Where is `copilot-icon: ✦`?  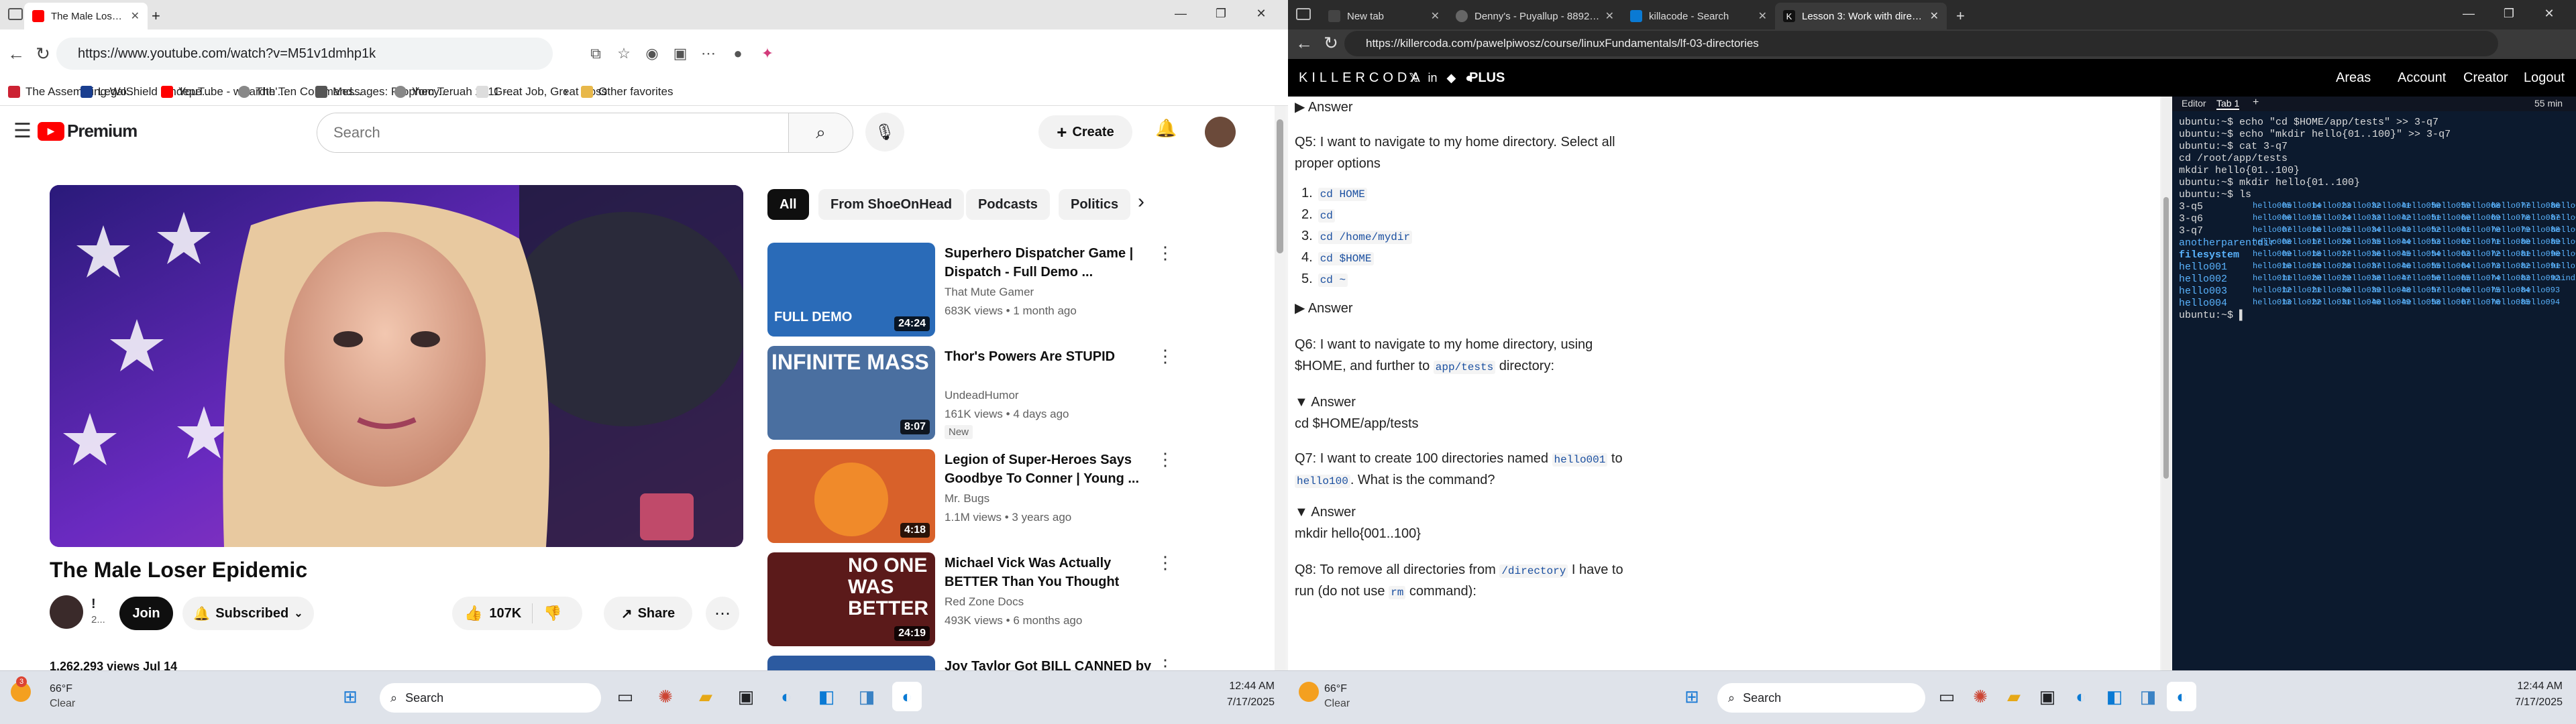 copilot-icon: ✦ is located at coordinates (767, 53).